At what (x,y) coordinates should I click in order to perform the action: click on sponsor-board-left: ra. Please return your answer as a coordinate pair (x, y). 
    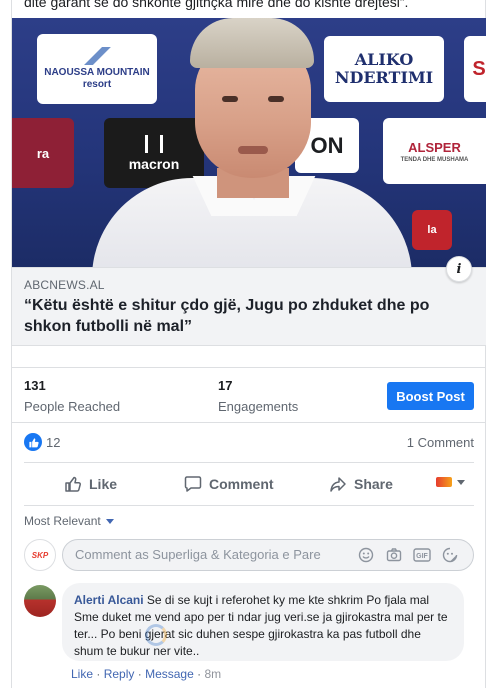
    Looking at the image, I should click on (43, 153).